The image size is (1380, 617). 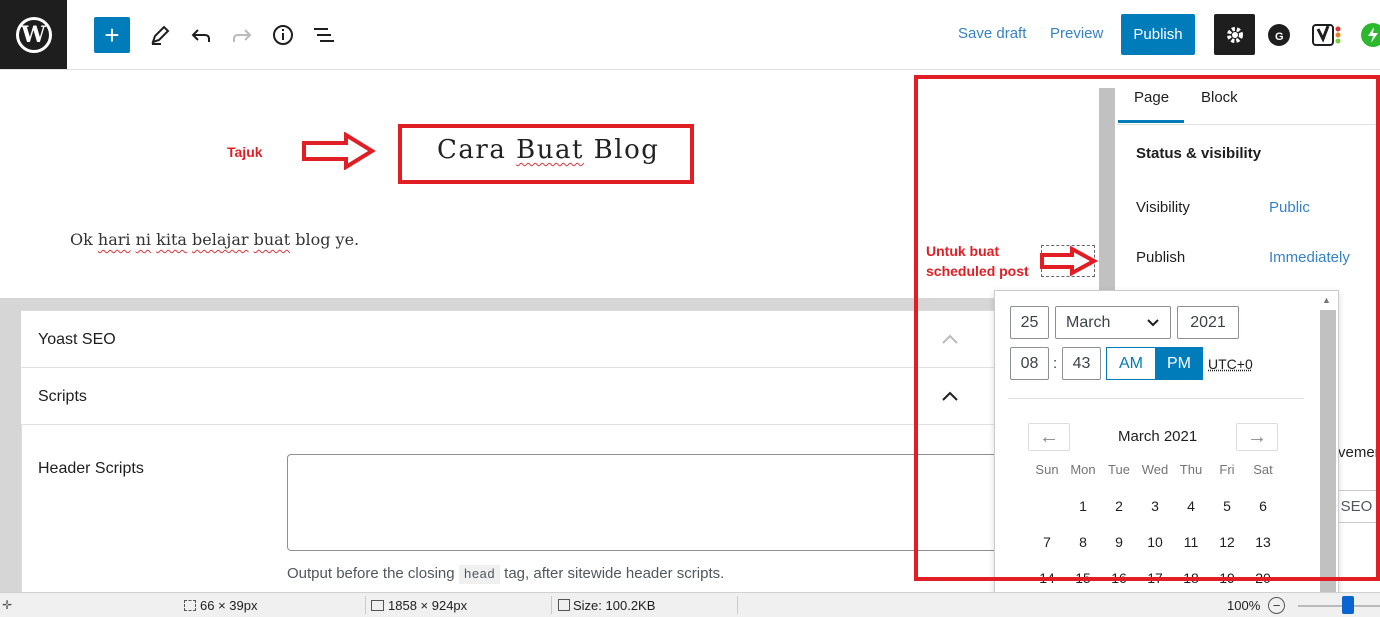 I want to click on disk-icon, so click(x=564, y=605).